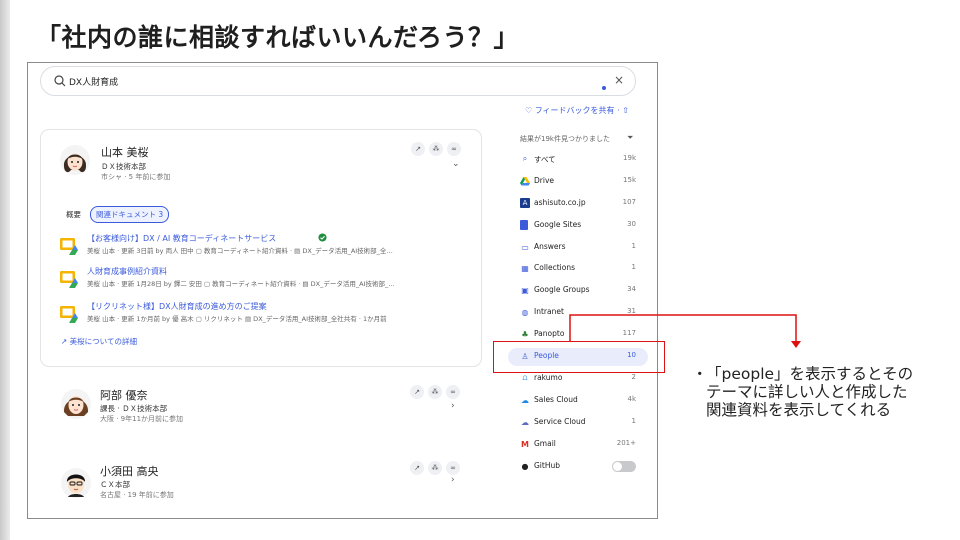 This screenshot has width=960, height=540. Describe the element at coordinates (578, 160) in the screenshot. I see `source-filter-all: ⌕ すべて 19k` at that location.